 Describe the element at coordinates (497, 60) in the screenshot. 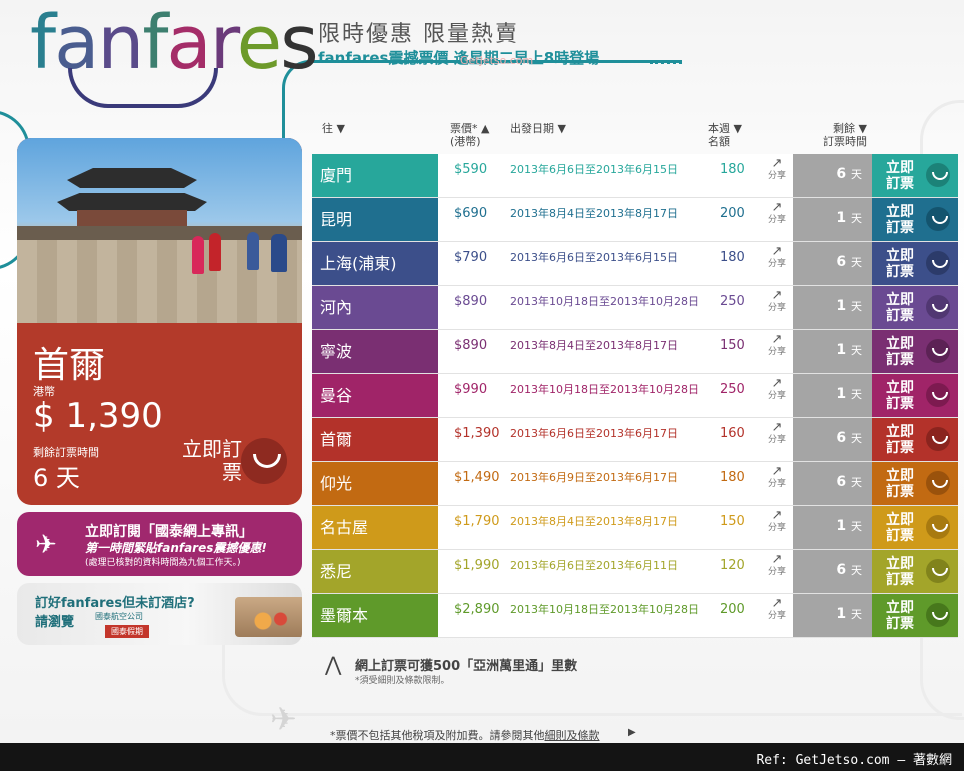

I see `watermark: GetJetso.com` at that location.